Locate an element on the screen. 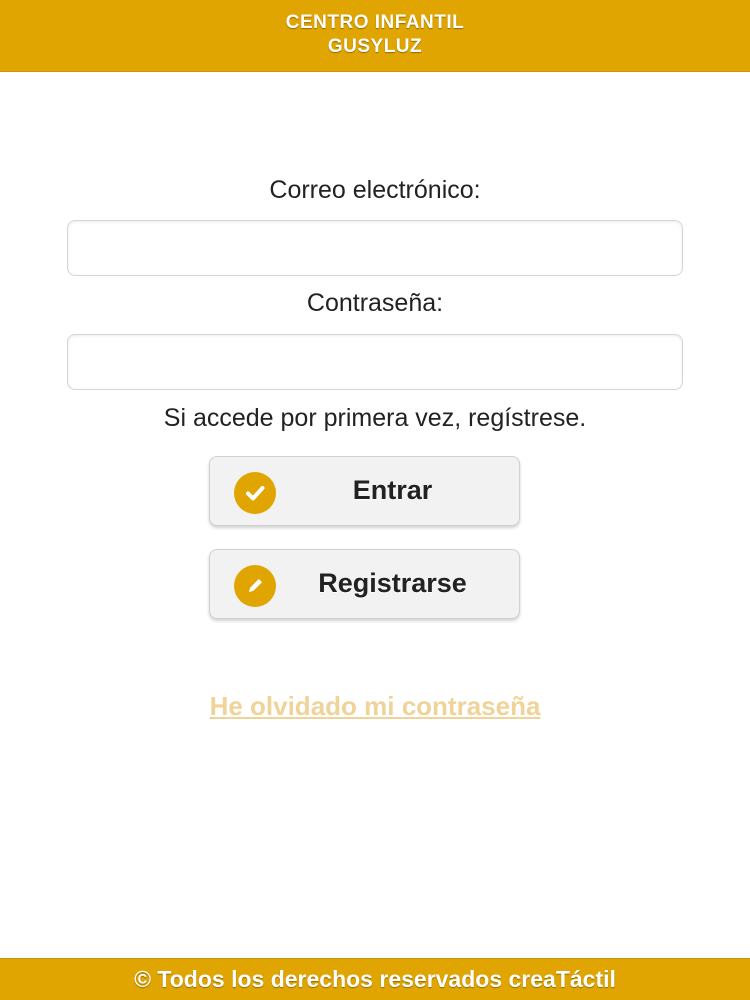 Image resolution: width=750 pixels, height=1000 pixels. login-button: Entrar is located at coordinates (364, 491).